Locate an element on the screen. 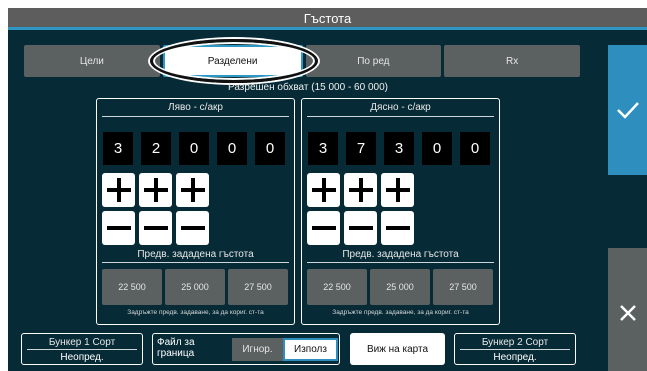  left-digit-1: 3 is located at coordinates (118, 148).